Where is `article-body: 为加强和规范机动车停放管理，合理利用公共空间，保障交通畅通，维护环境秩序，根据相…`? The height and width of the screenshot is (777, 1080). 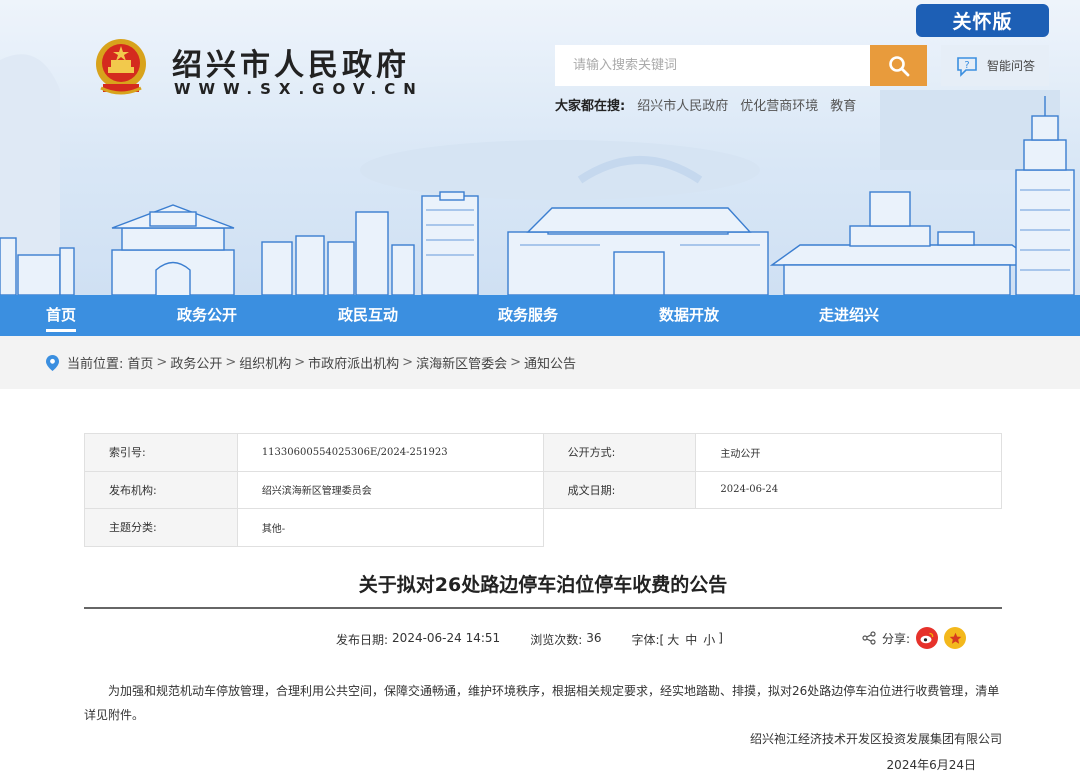 article-body: 为加强和规范机动车停放管理，合理利用公共空间，保障交通畅通，维护环境秩序，根据相… is located at coordinates (542, 703).